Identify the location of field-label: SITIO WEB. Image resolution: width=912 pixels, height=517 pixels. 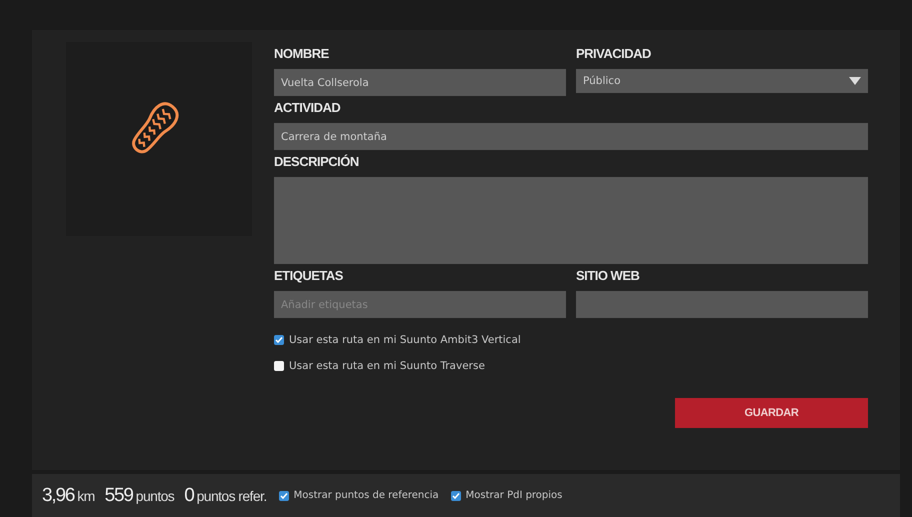
(608, 276).